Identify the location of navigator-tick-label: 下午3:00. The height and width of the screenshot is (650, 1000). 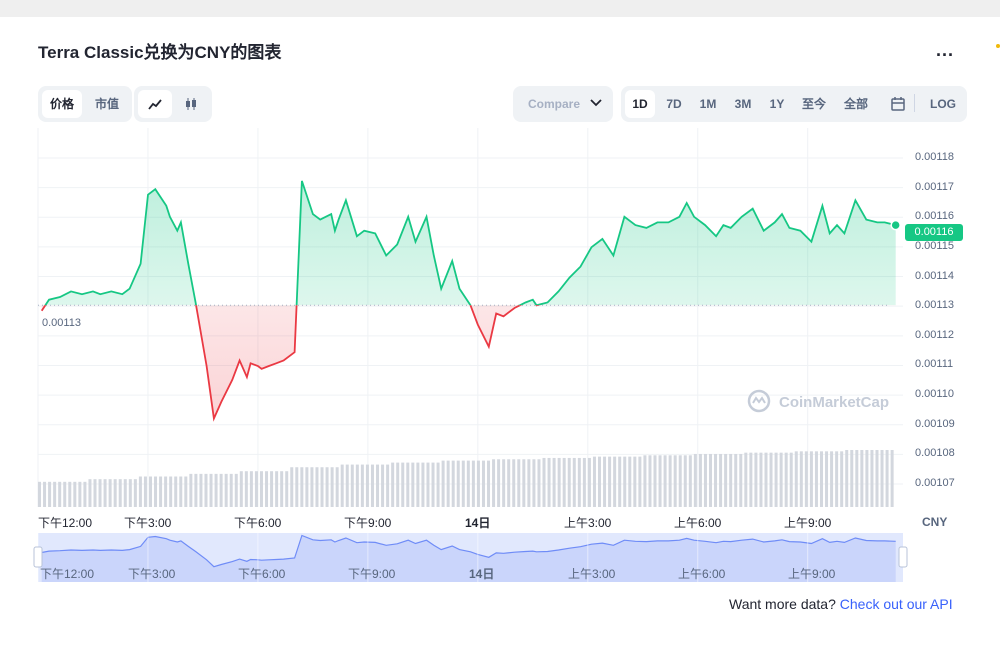
(152, 574).